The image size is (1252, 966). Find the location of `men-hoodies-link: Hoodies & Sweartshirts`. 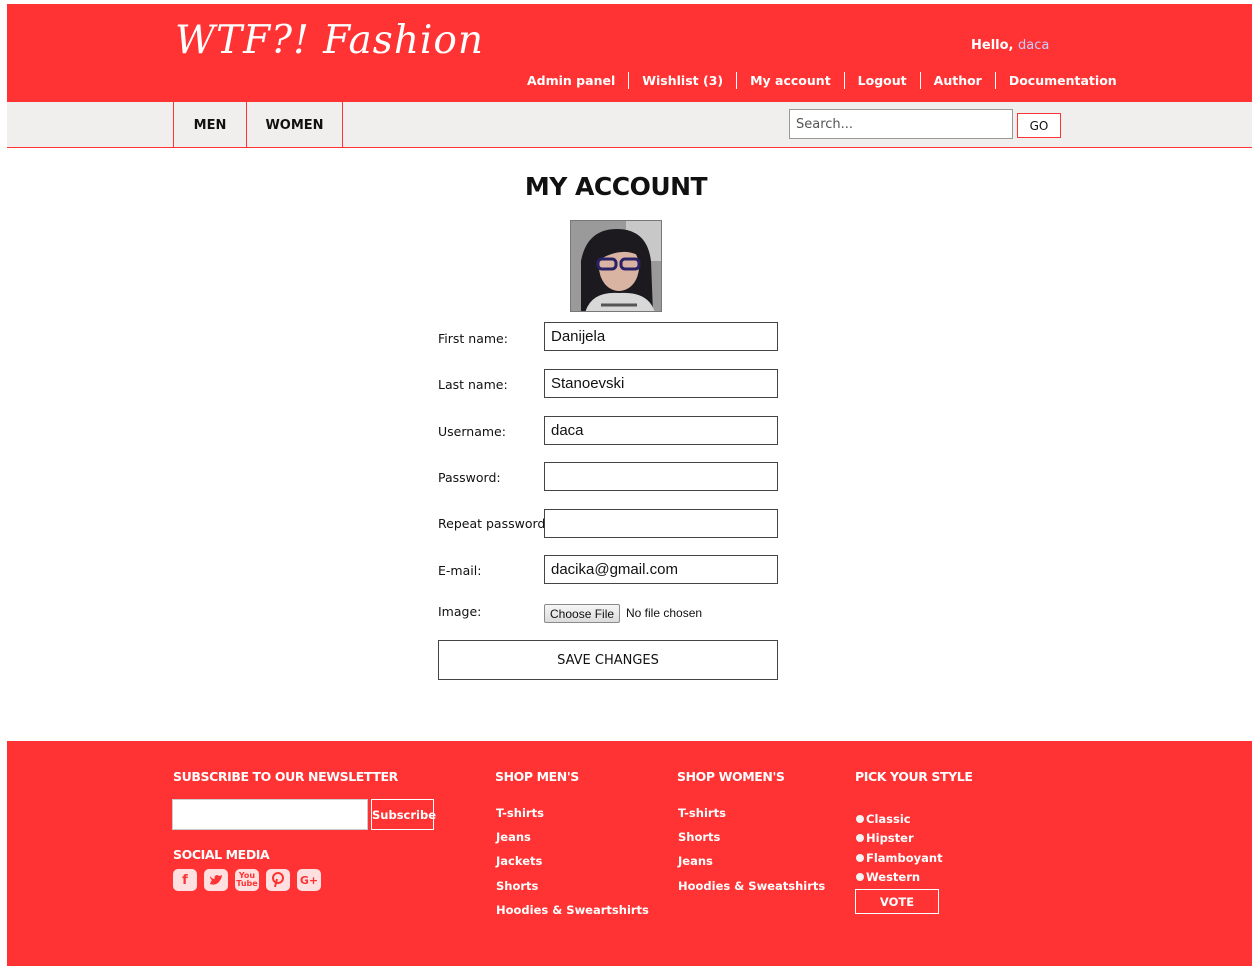

men-hoodies-link: Hoodies & Sweartshirts is located at coordinates (572, 913).